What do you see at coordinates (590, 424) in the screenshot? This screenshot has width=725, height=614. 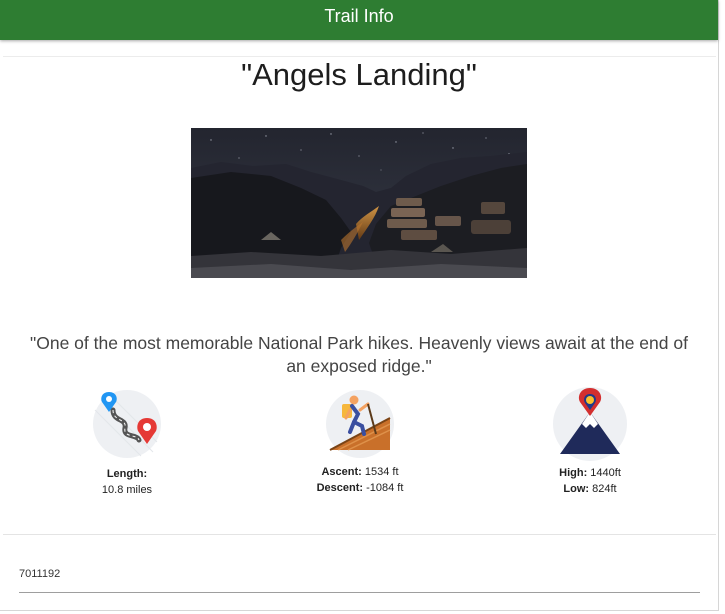 I see `mountain-peak-pin-icon` at bounding box center [590, 424].